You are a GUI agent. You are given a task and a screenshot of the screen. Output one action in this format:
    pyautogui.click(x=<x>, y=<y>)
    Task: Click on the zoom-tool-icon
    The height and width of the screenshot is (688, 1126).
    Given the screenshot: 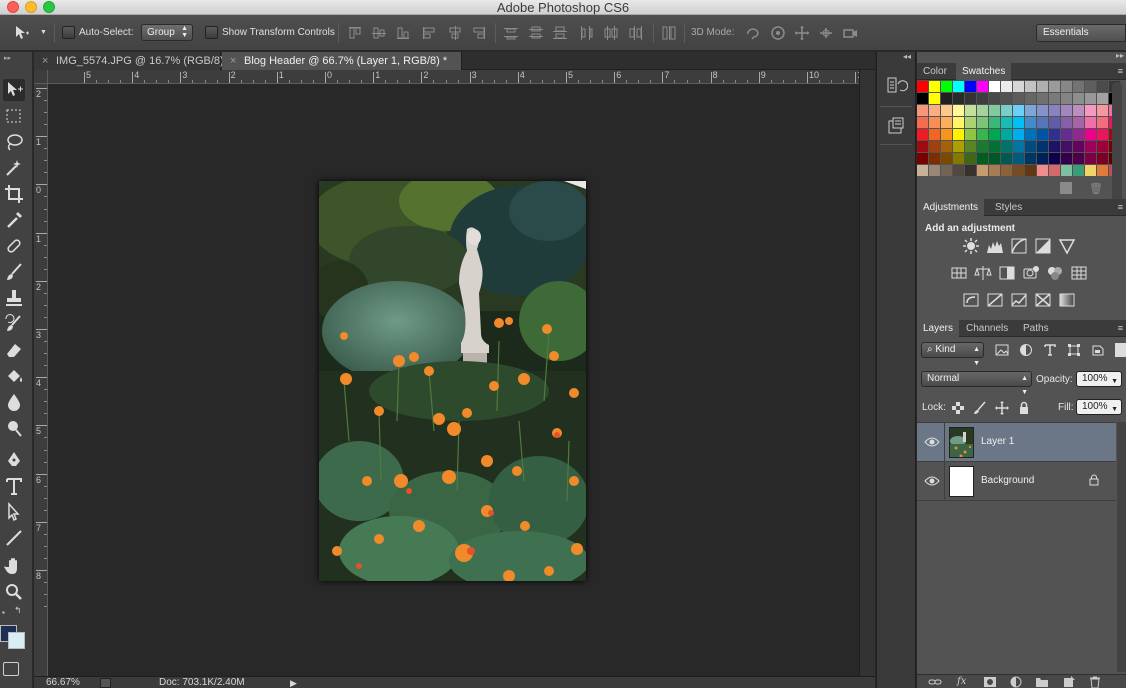 What is the action you would take?
    pyautogui.click(x=14, y=592)
    